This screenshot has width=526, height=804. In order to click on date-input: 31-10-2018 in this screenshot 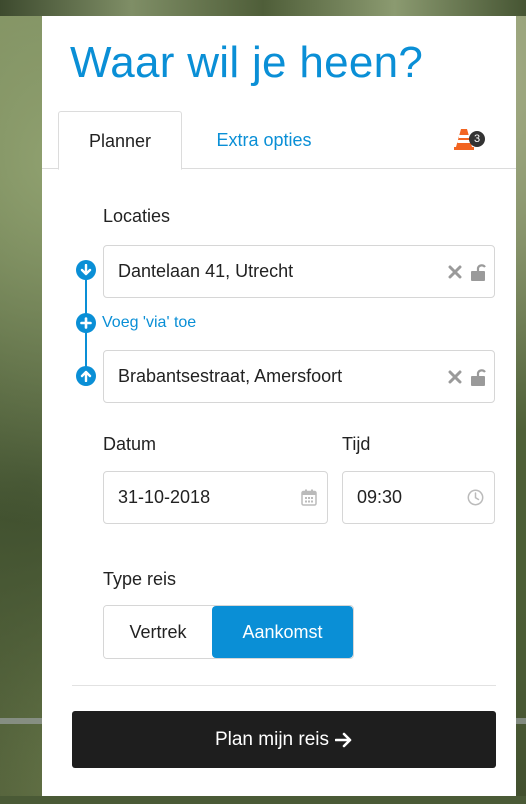, I will do `click(215, 497)`.